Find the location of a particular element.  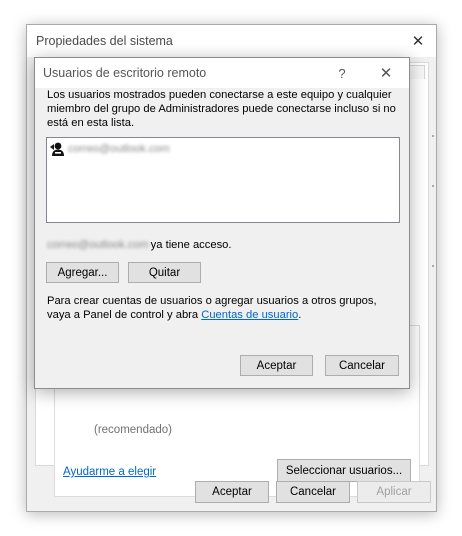

user-accounts-link: Cuentas de usuario is located at coordinates (249, 315).